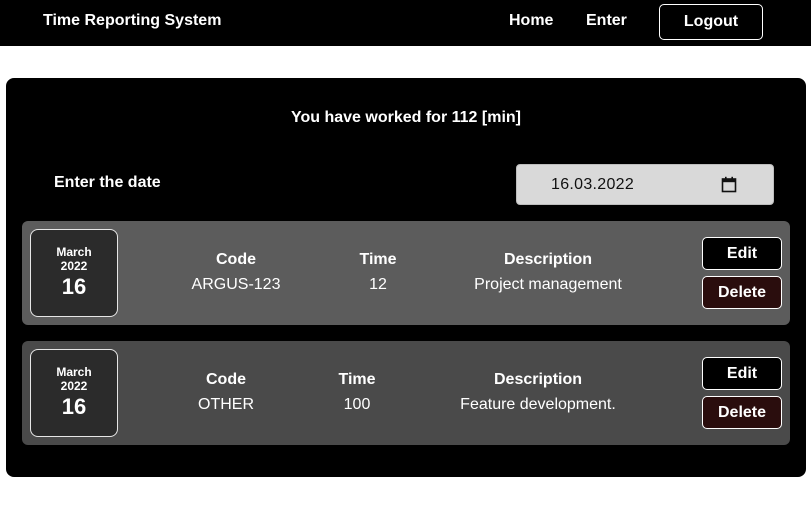 This screenshot has width=811, height=513. What do you see at coordinates (593, 184) in the screenshot?
I see `date-input-value: 16.03.2022` at bounding box center [593, 184].